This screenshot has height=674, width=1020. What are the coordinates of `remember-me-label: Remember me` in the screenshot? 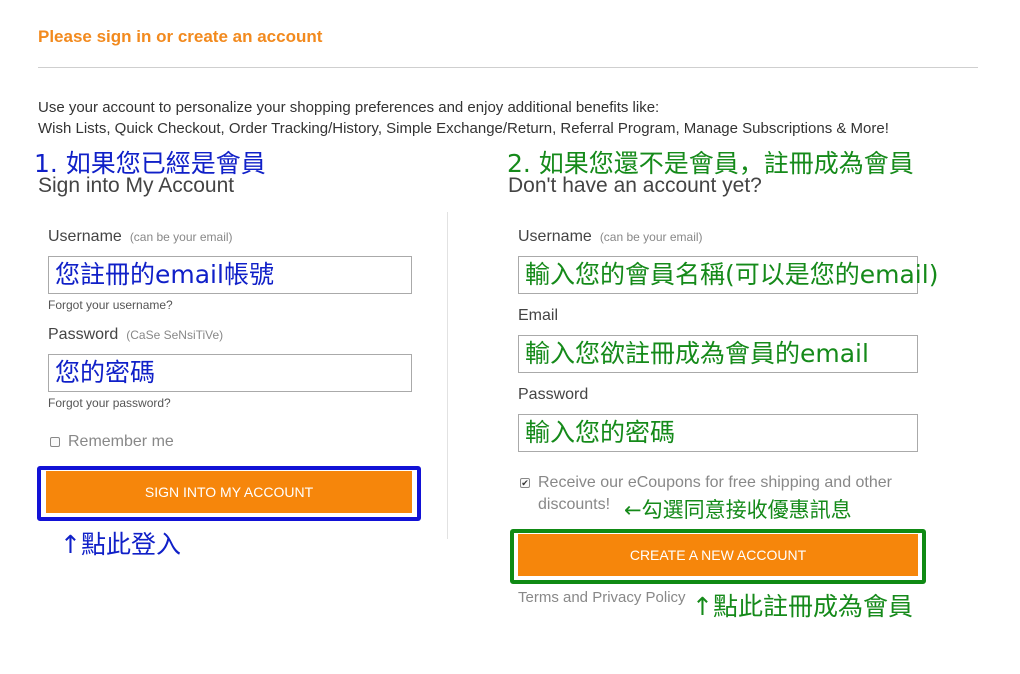 It's located at (121, 441).